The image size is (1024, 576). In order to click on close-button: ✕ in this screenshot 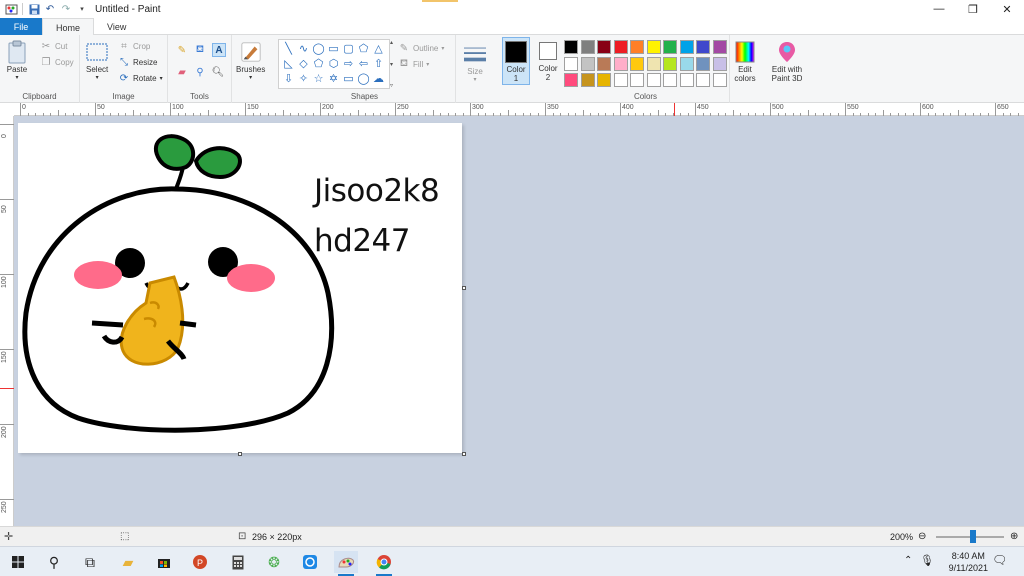, I will do `click(1007, 9)`.